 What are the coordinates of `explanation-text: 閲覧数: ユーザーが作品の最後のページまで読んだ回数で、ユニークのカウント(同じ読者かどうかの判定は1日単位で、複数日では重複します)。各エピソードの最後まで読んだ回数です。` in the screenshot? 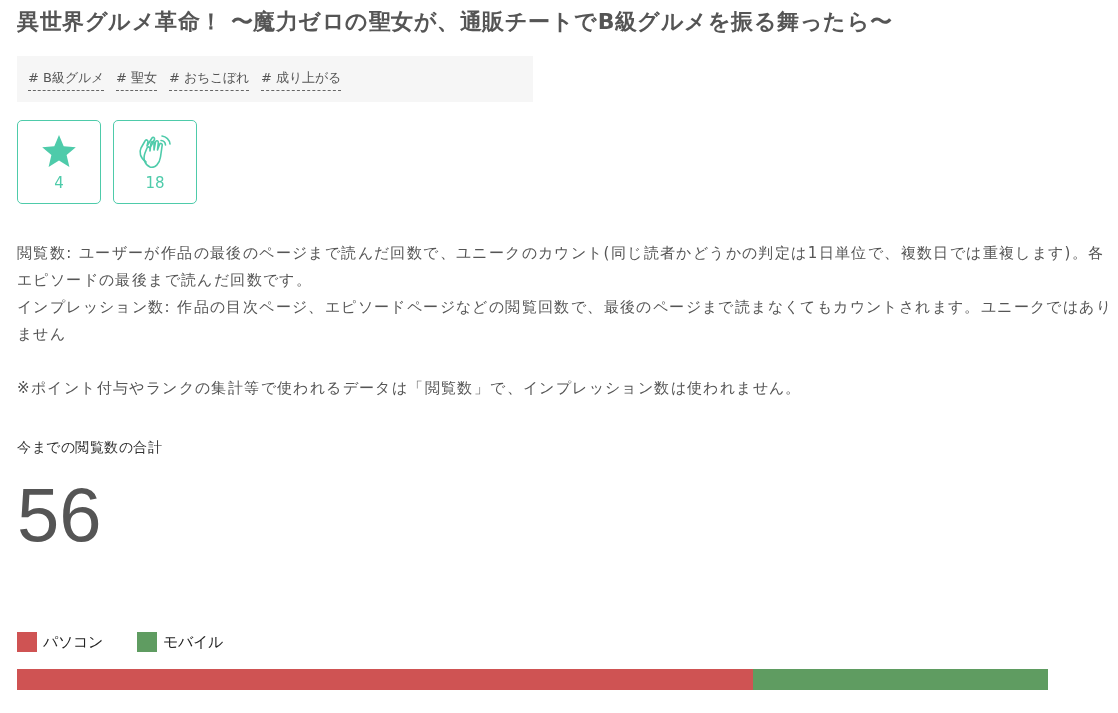 It's located at (561, 267).